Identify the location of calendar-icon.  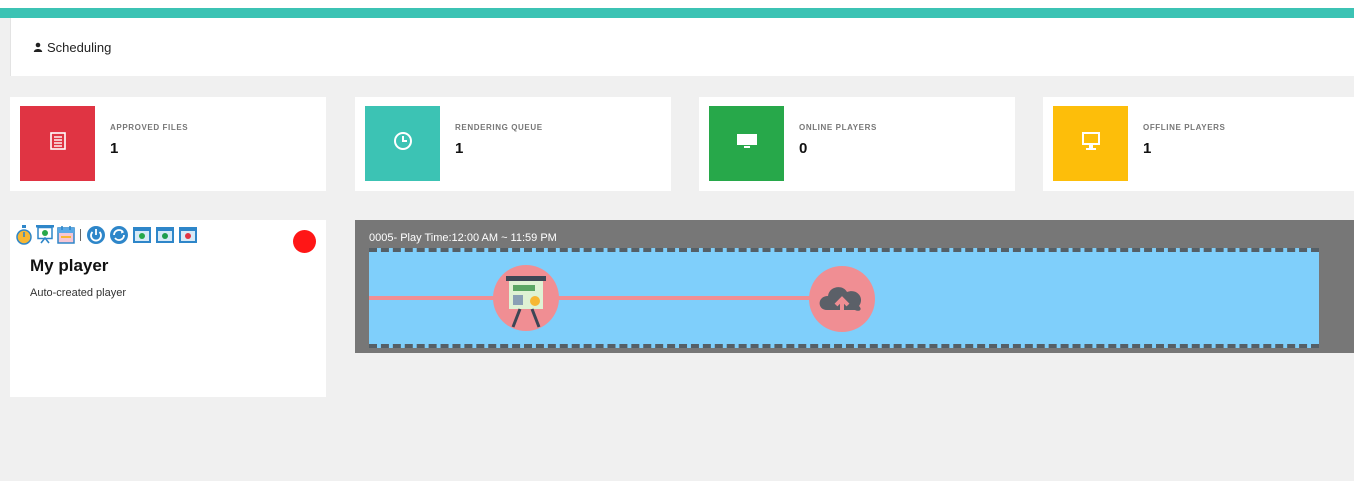
(66, 235).